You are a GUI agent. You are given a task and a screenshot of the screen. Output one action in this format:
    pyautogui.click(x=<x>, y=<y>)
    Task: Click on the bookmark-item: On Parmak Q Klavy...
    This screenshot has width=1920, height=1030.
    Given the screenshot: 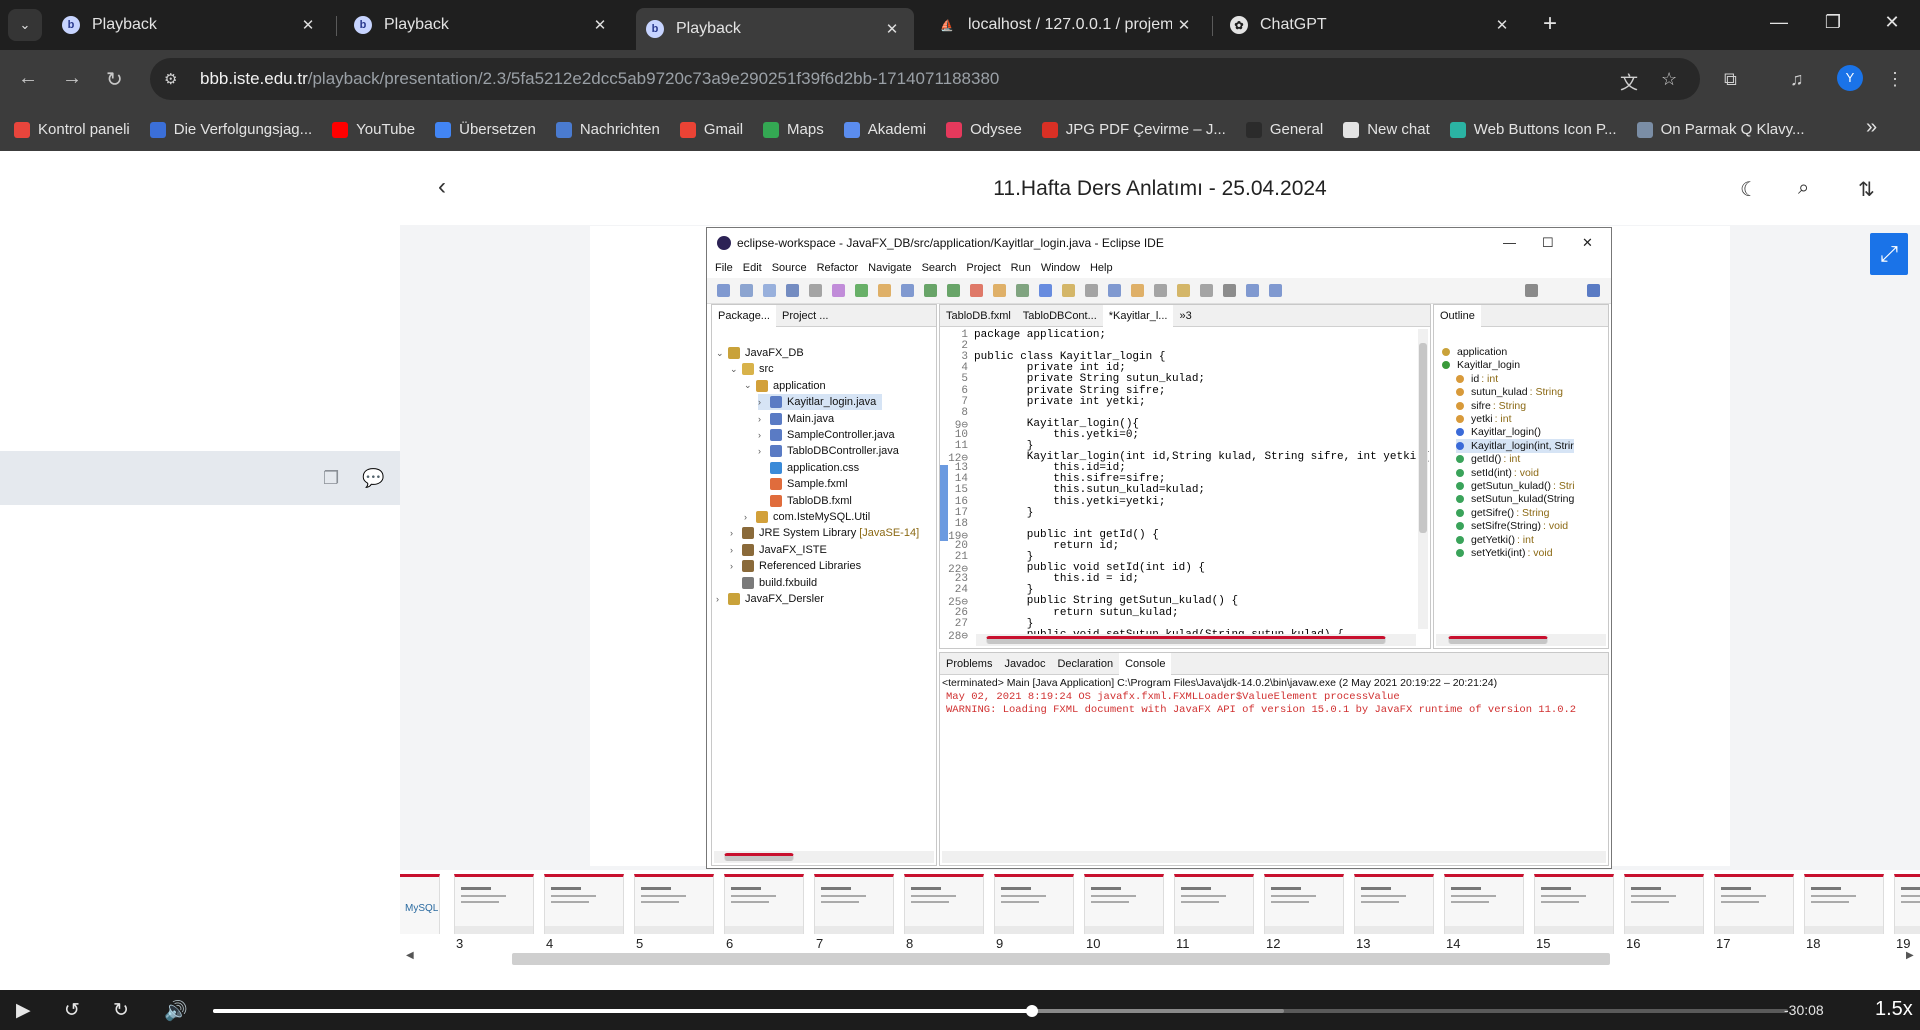 What is the action you would take?
    pyautogui.click(x=1720, y=129)
    